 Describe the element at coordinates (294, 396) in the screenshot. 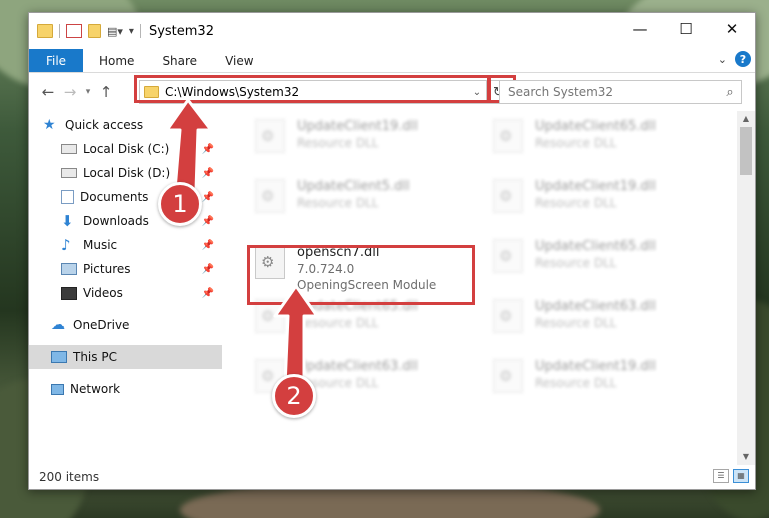

I see `step-2-badge: 2` at that location.